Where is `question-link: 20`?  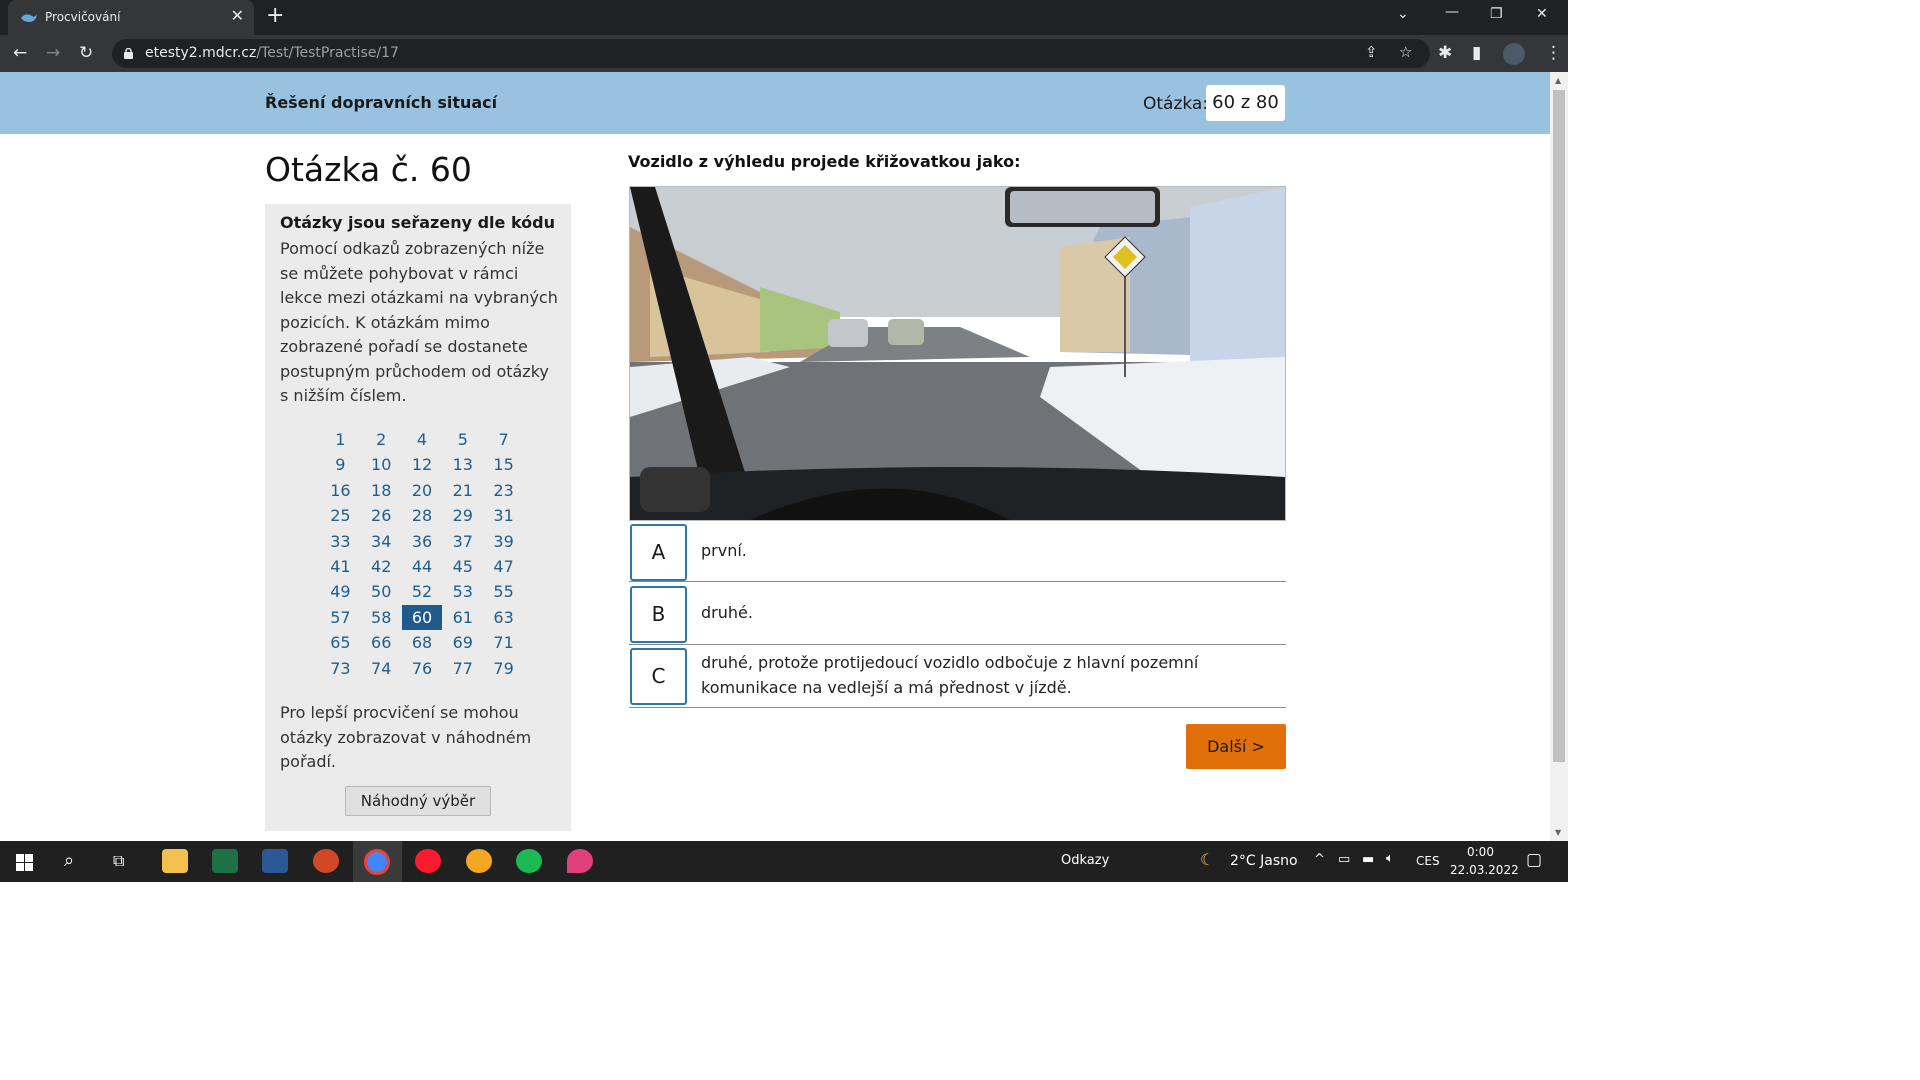
question-link: 20 is located at coordinates (422, 490).